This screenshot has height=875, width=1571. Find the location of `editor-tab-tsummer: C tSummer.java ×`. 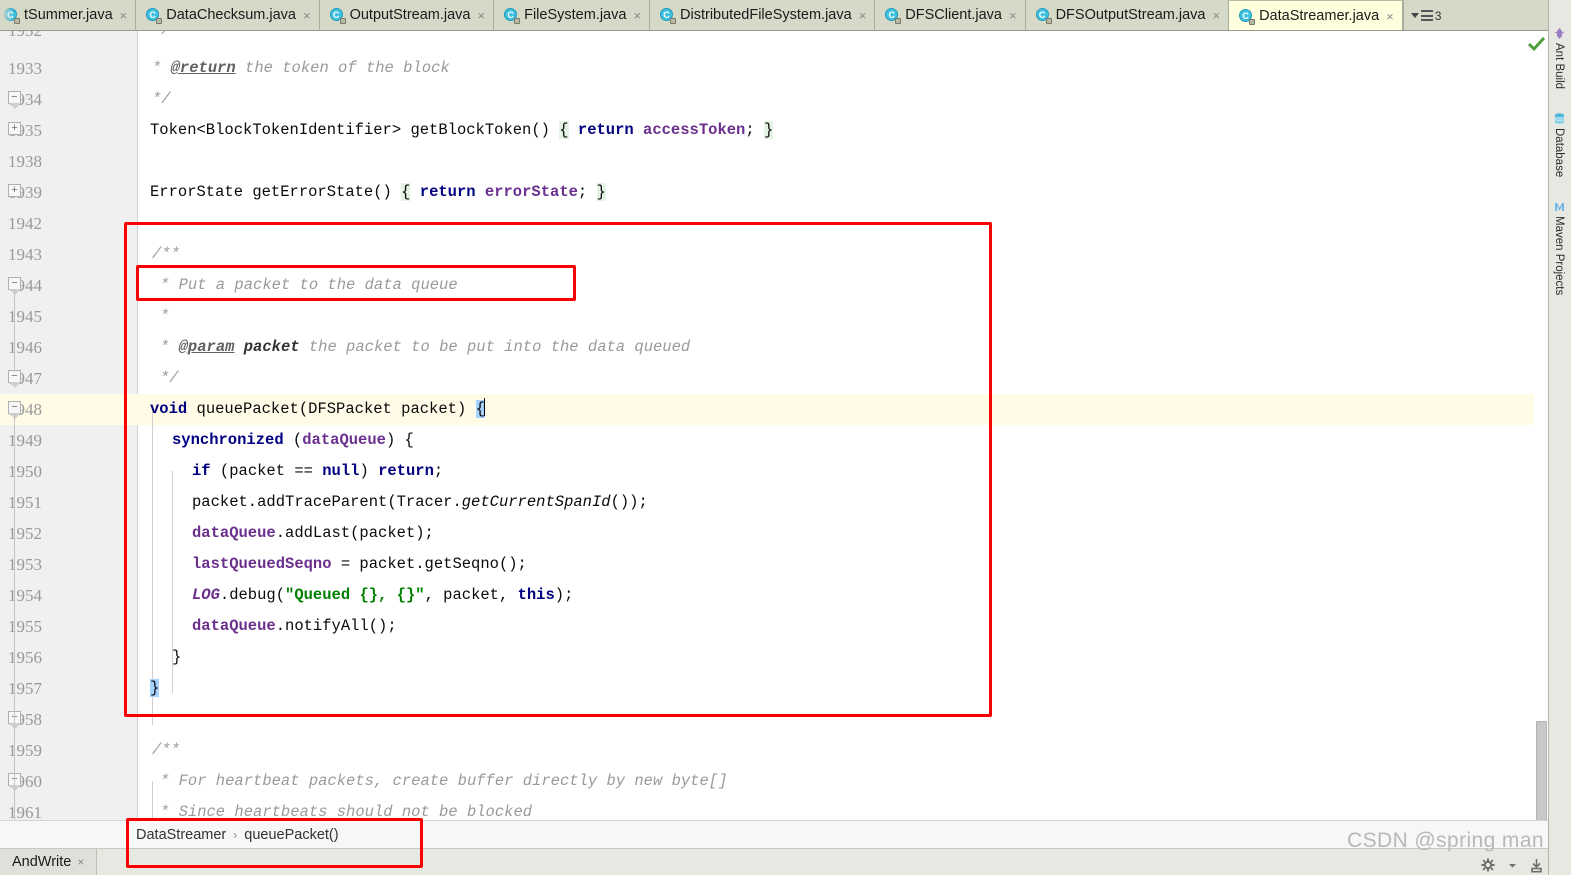

editor-tab-tsummer: C tSummer.java × is located at coordinates (68, 15).